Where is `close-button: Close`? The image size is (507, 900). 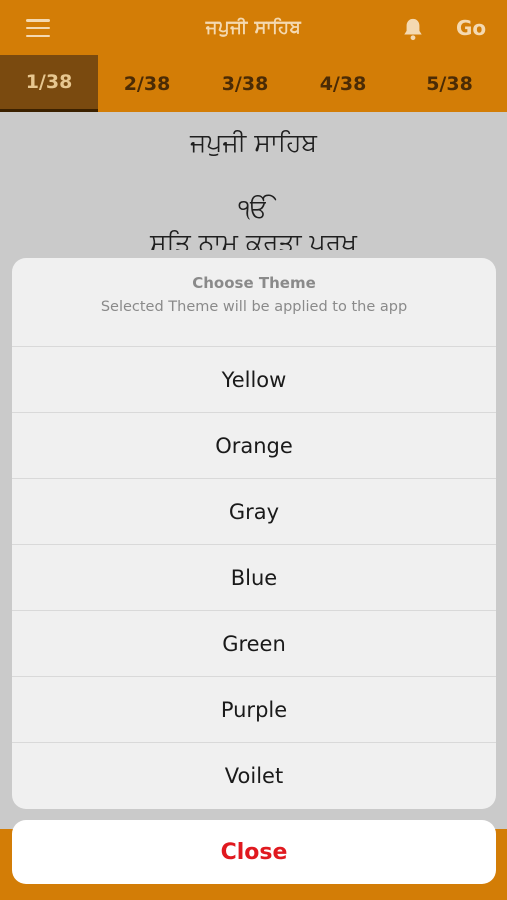
close-button: Close is located at coordinates (254, 852).